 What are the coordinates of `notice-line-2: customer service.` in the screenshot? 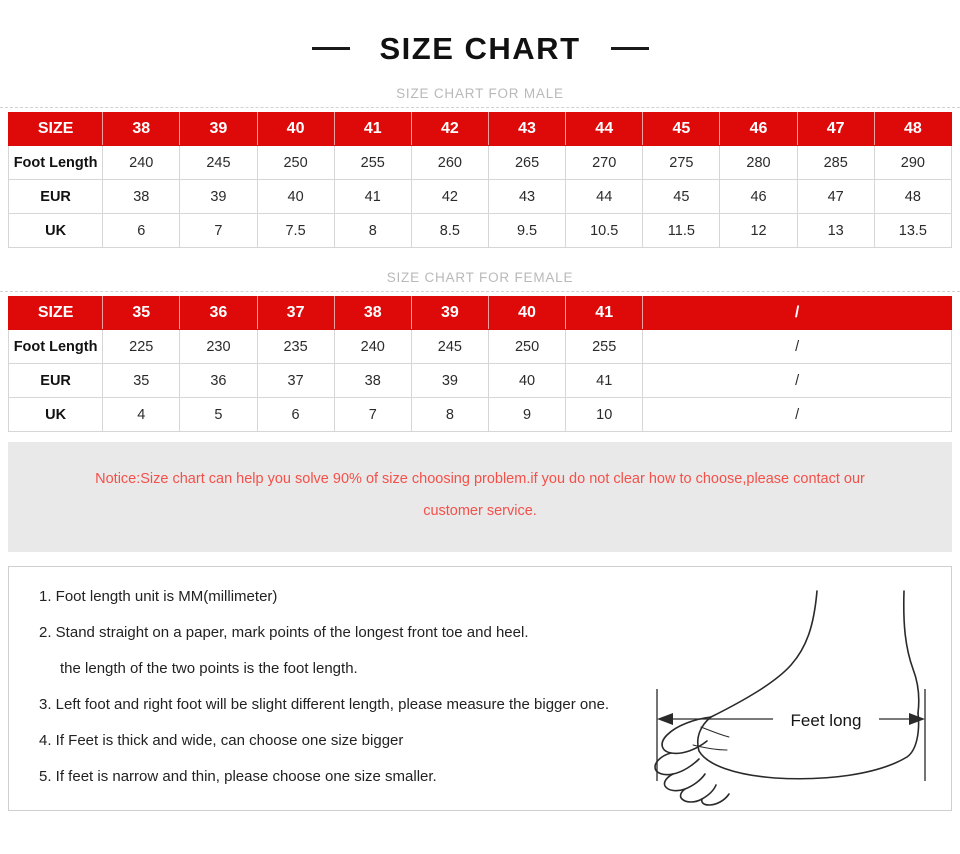 It's located at (480, 510).